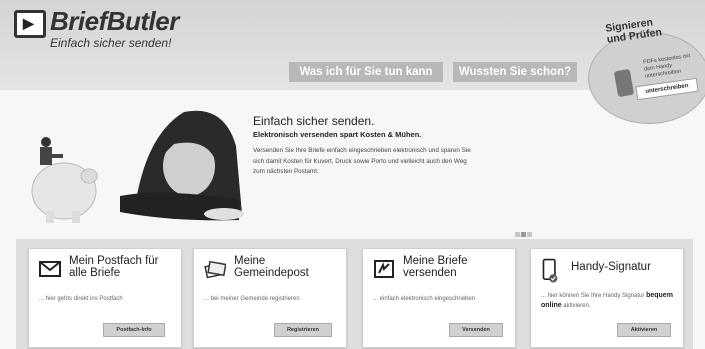 This screenshot has width=705, height=349. Describe the element at coordinates (523, 234) in the screenshot. I see `carousel-dot-active` at that location.